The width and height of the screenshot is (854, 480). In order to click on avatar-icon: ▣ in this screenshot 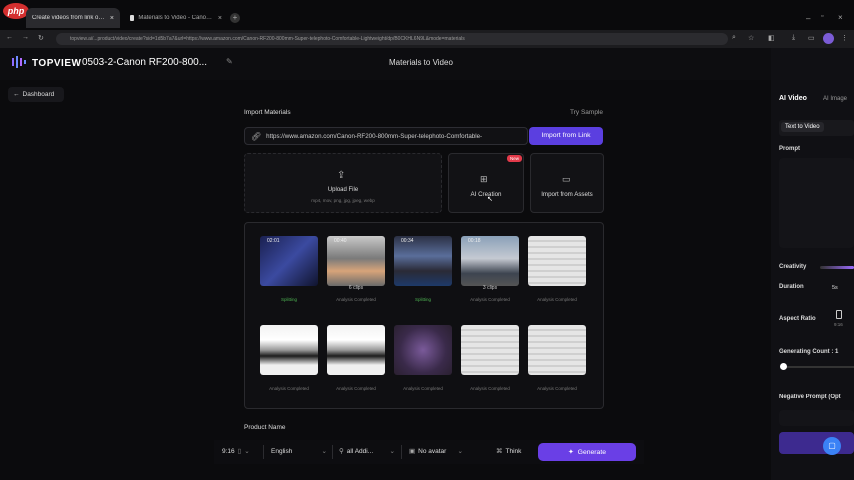, I will do `click(412, 451)`.